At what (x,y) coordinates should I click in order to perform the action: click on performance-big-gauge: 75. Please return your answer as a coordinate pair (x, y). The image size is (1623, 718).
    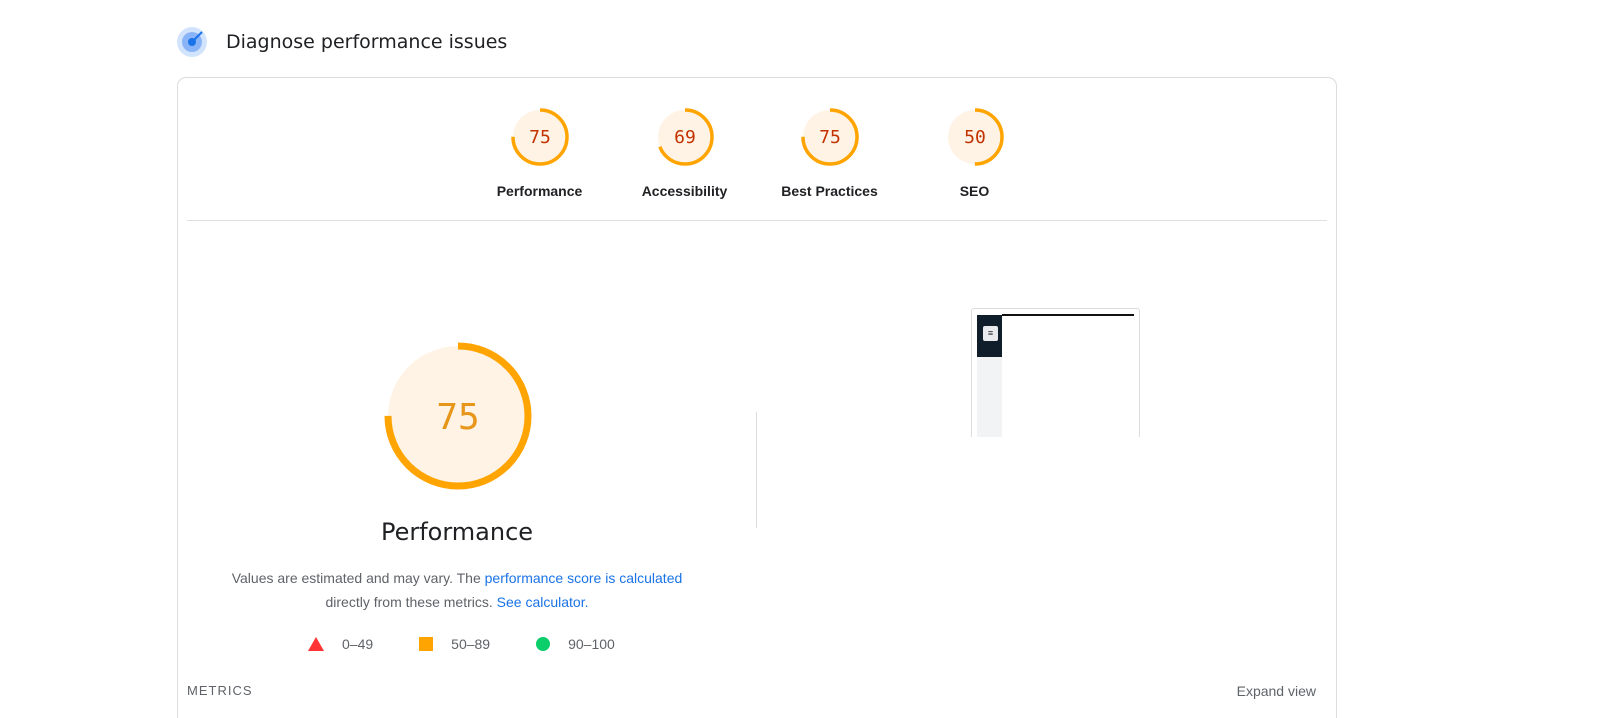
    Looking at the image, I should click on (458, 416).